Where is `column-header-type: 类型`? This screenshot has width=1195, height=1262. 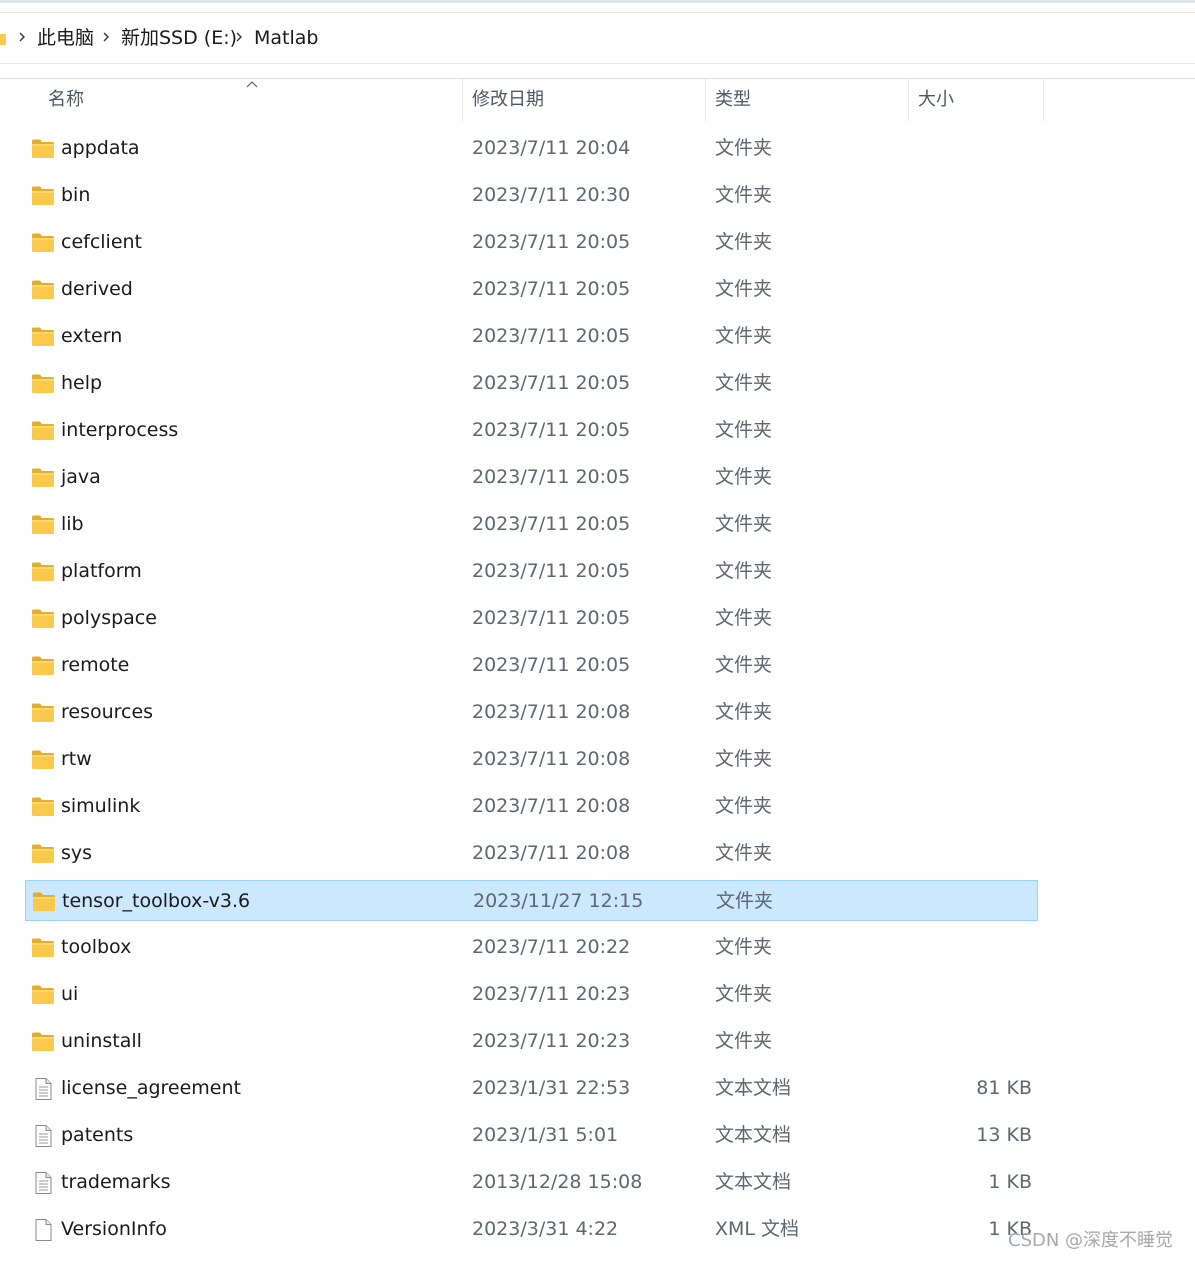
column-header-type: 类型 is located at coordinates (806, 100).